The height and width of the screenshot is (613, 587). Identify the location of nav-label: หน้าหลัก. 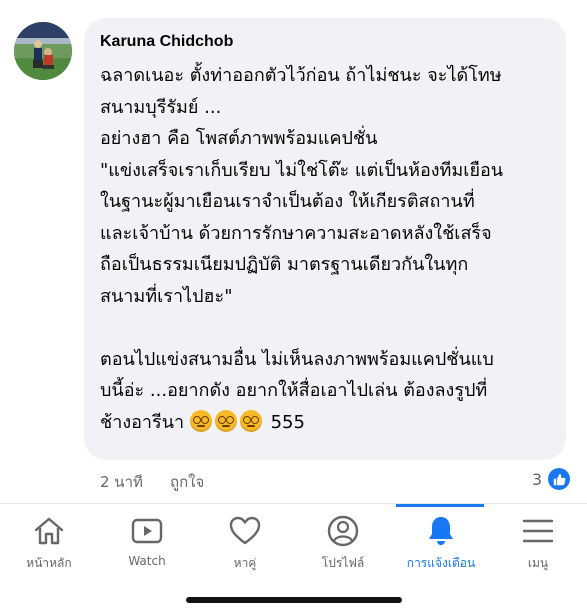
(49, 563).